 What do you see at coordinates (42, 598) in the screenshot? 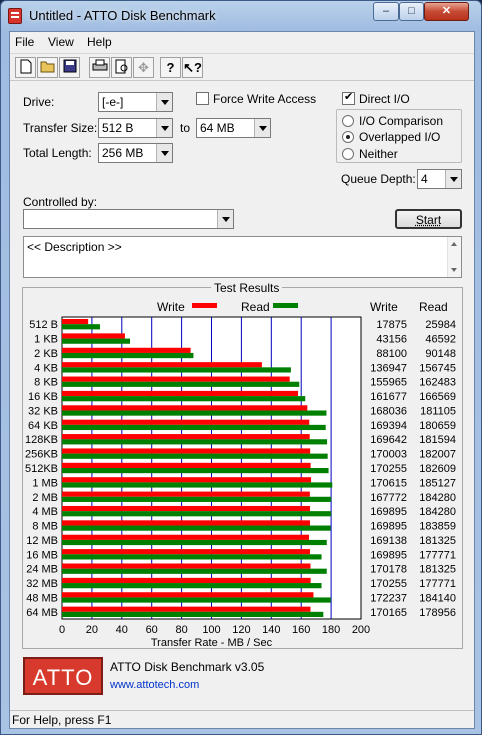
I see `category-label: 48 MB` at bounding box center [42, 598].